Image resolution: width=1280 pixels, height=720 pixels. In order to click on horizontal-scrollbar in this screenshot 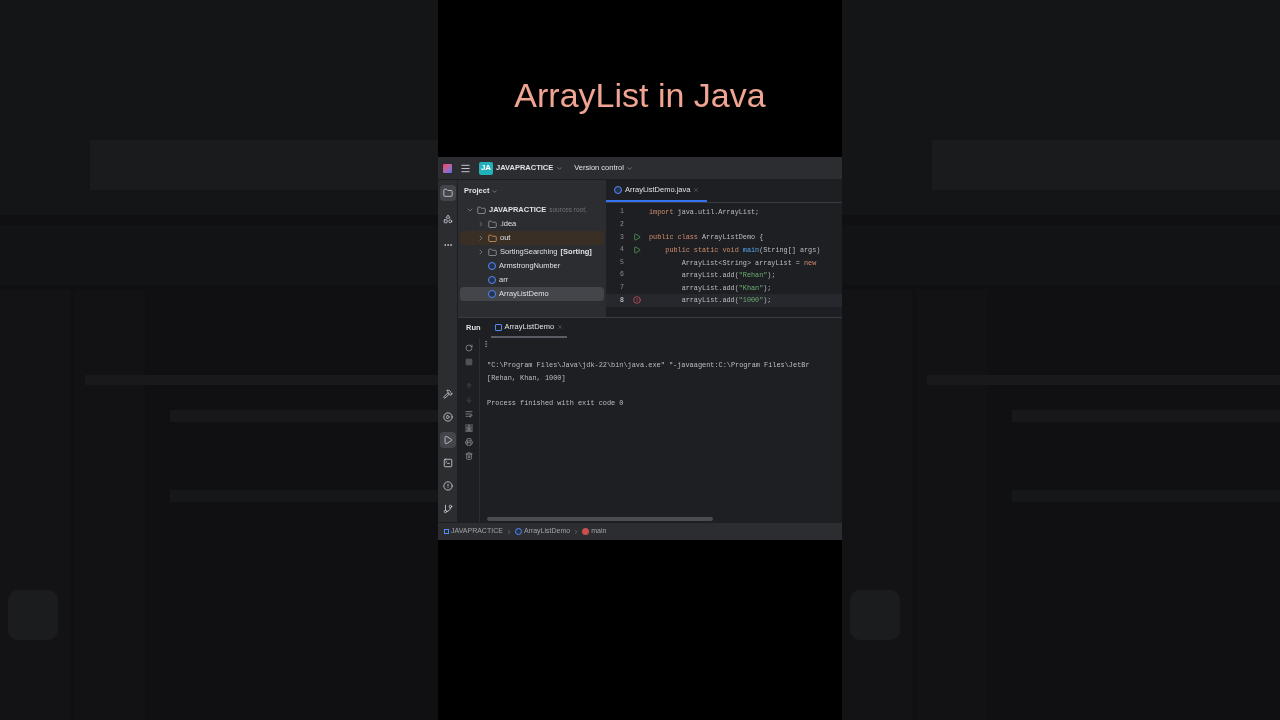, I will do `click(600, 519)`.